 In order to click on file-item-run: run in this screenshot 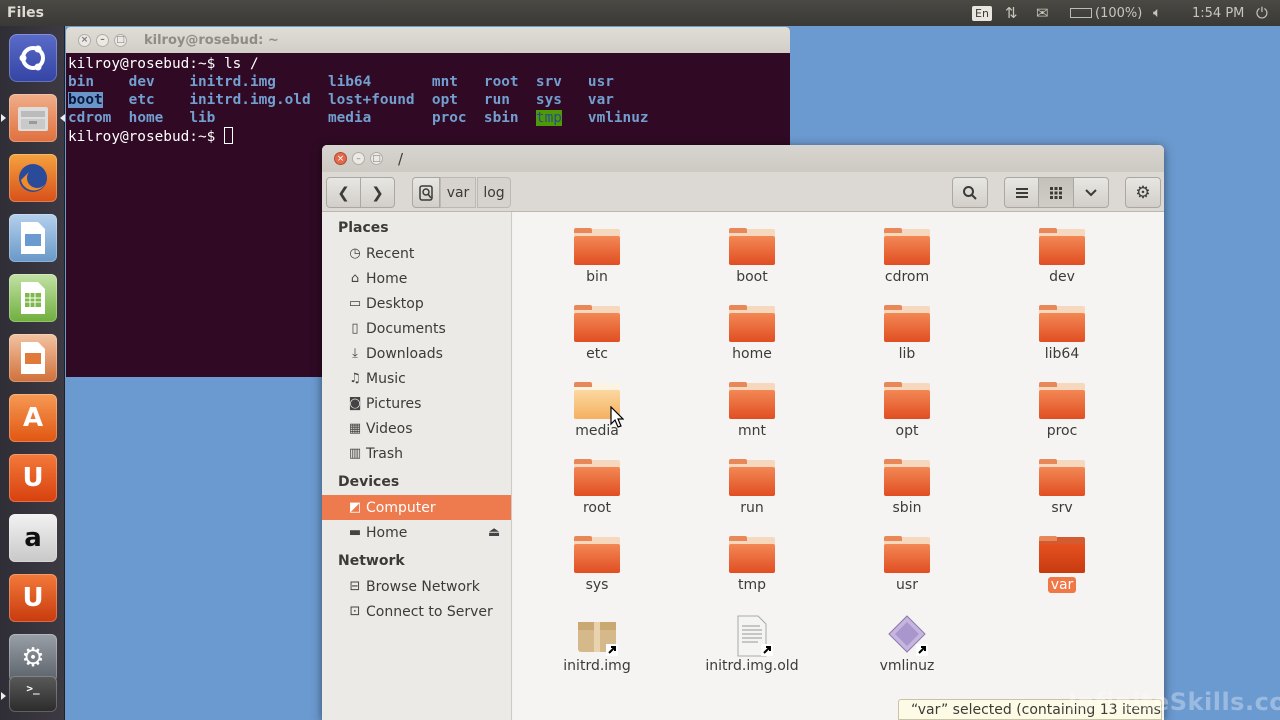, I will do `click(752, 495)`.